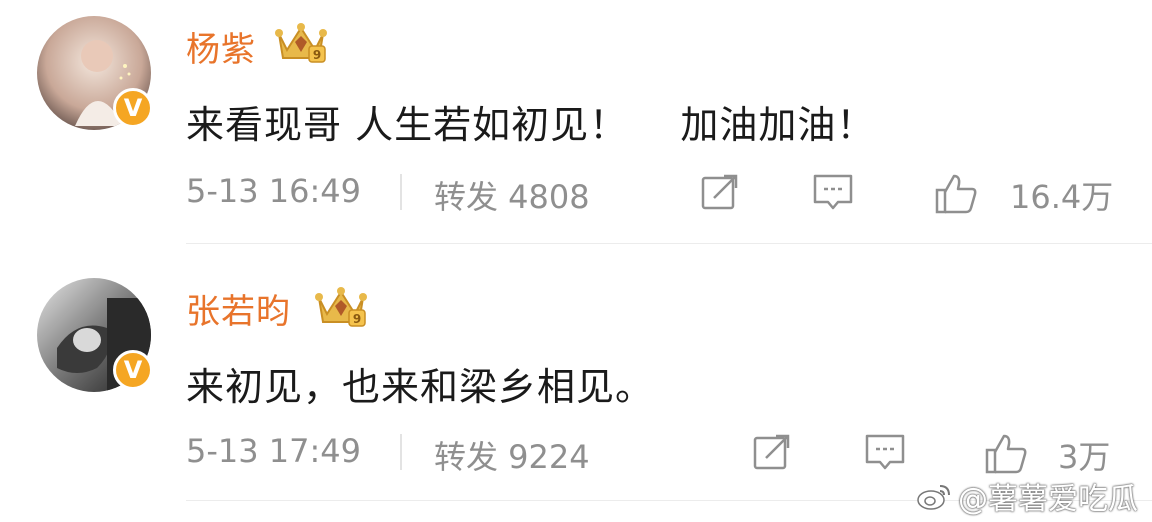  Describe the element at coordinates (274, 191) in the screenshot. I see `timestamp: 5-13 16:49` at that location.